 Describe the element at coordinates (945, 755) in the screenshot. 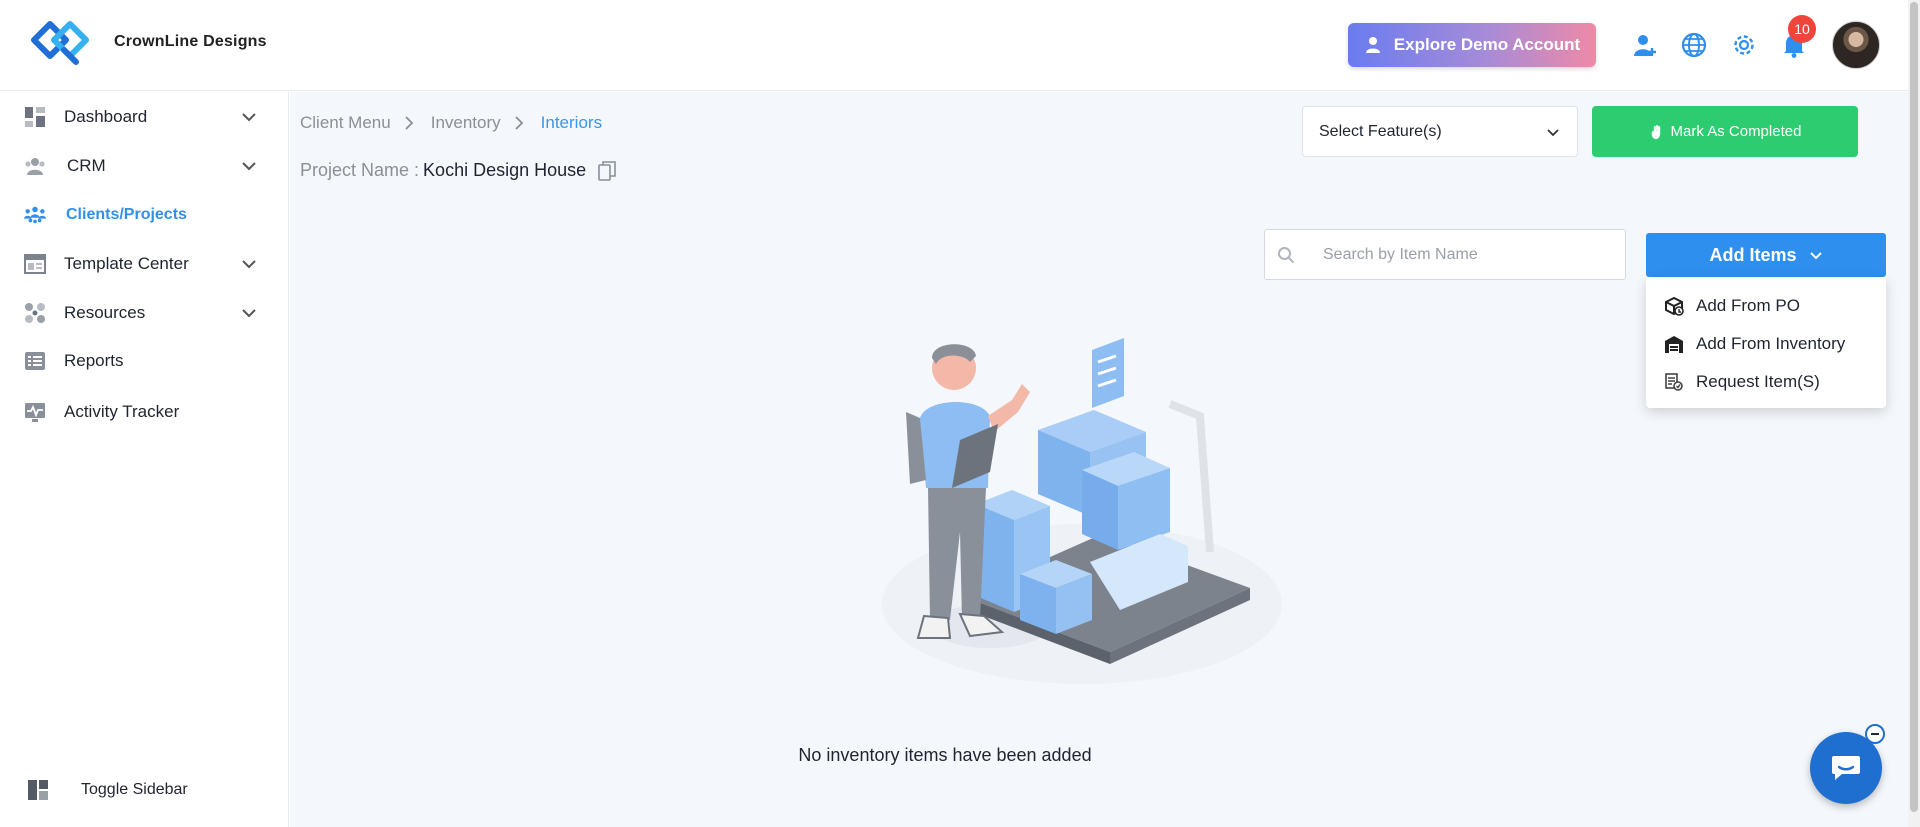

I see `empty-state-message: No inventory items have been added` at that location.